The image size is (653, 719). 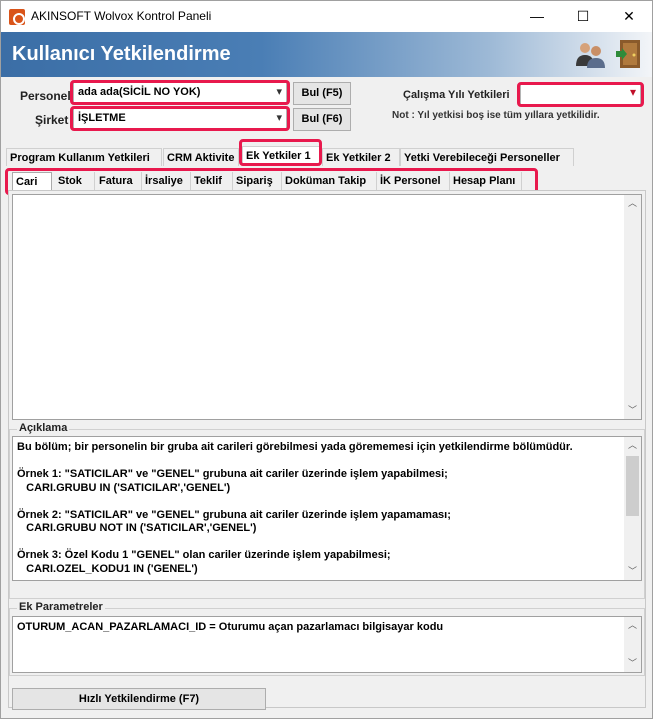 What do you see at coordinates (632, 486) in the screenshot?
I see `scroll-thumb` at bounding box center [632, 486].